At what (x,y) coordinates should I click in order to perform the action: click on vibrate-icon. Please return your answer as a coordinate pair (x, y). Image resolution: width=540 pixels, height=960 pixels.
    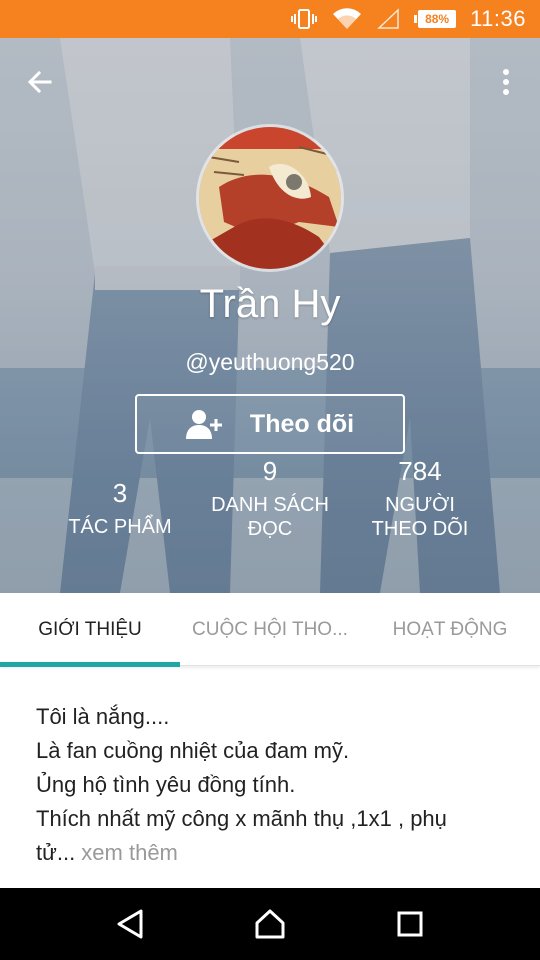
    Looking at the image, I should click on (304, 19).